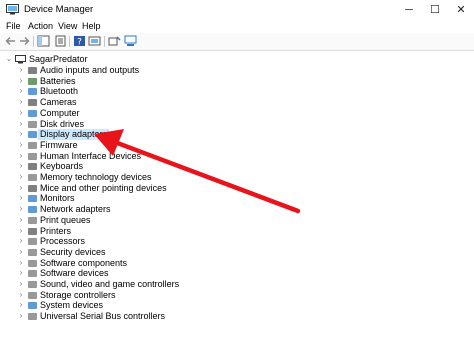 The width and height of the screenshot is (474, 347). What do you see at coordinates (237, 252) in the screenshot?
I see `tree-item: › Security devices` at bounding box center [237, 252].